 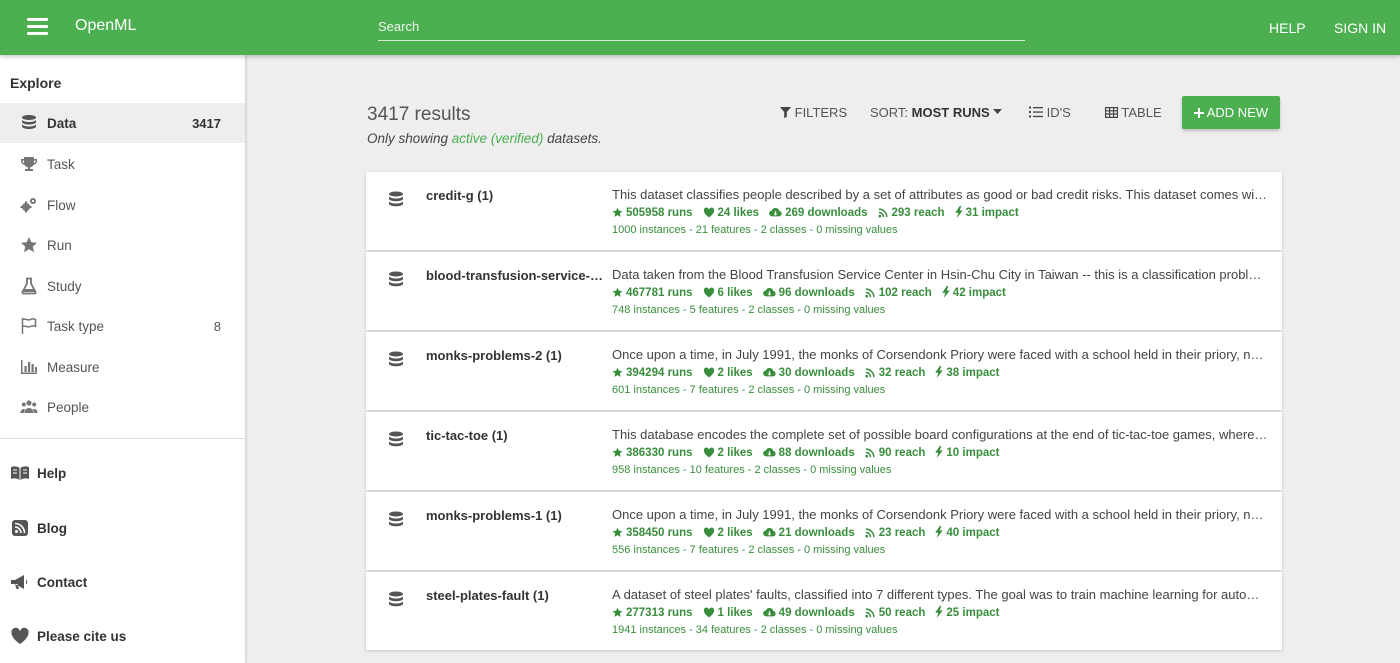 What do you see at coordinates (122, 205) in the screenshot?
I see `sidebar-item-flow: Flow` at bounding box center [122, 205].